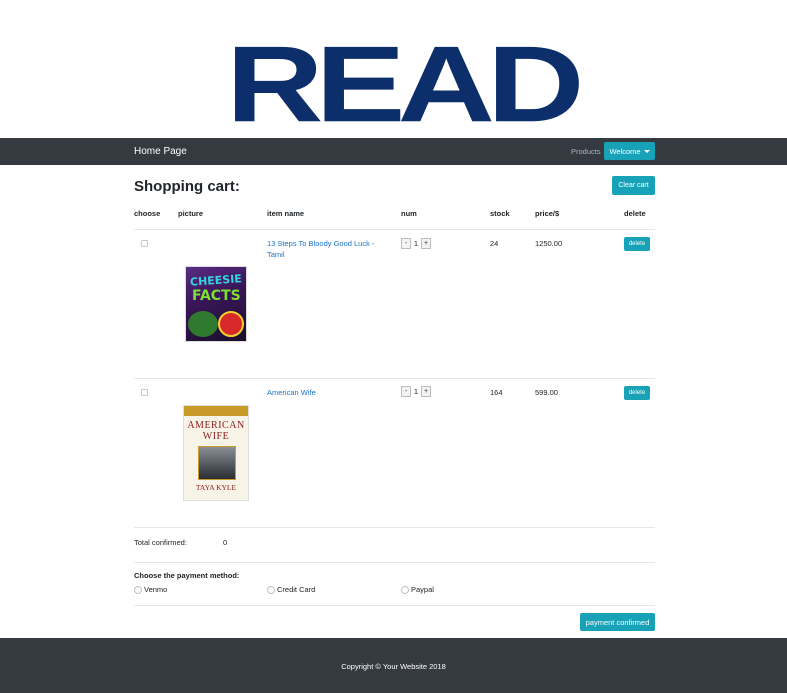 The image size is (787, 693). I want to click on payment-option-paypal: Paypal, so click(417, 589).